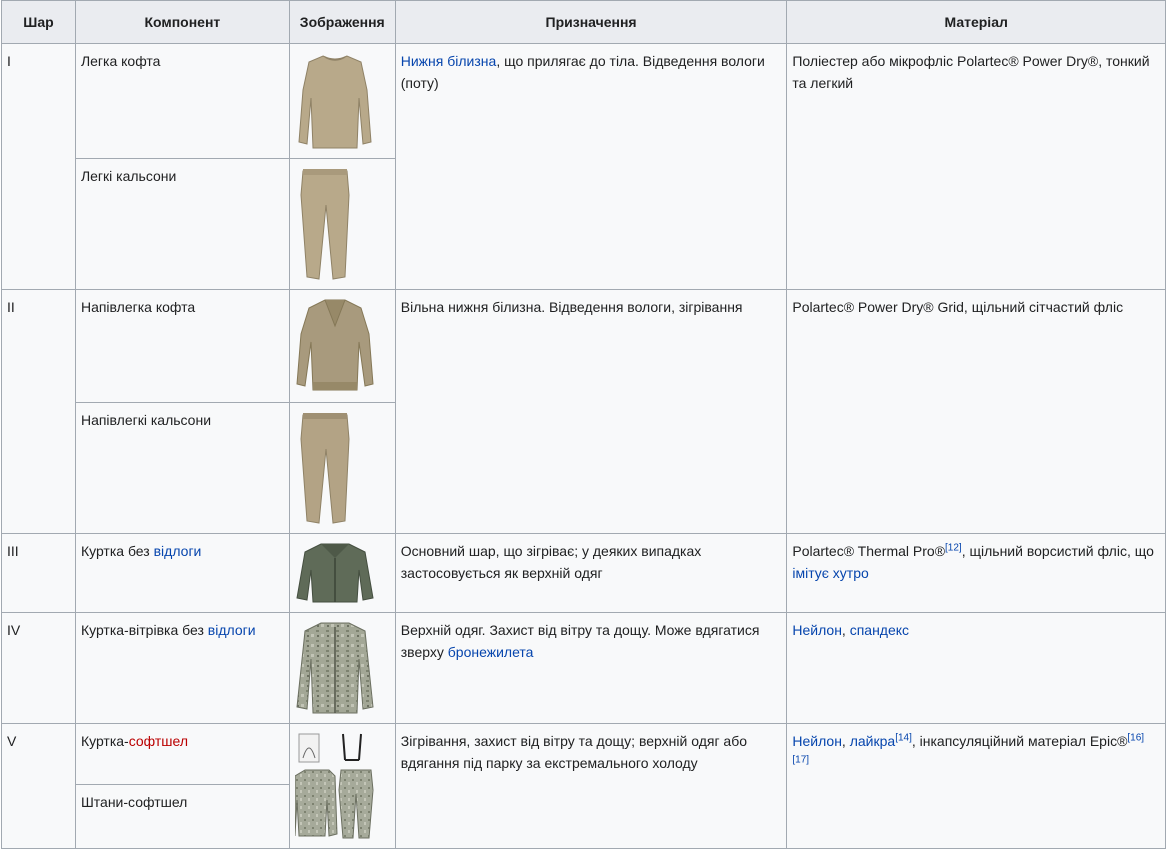 This screenshot has width=1166, height=849. What do you see at coordinates (38, 22) in the screenshot?
I see `header-layer: Шар` at bounding box center [38, 22].